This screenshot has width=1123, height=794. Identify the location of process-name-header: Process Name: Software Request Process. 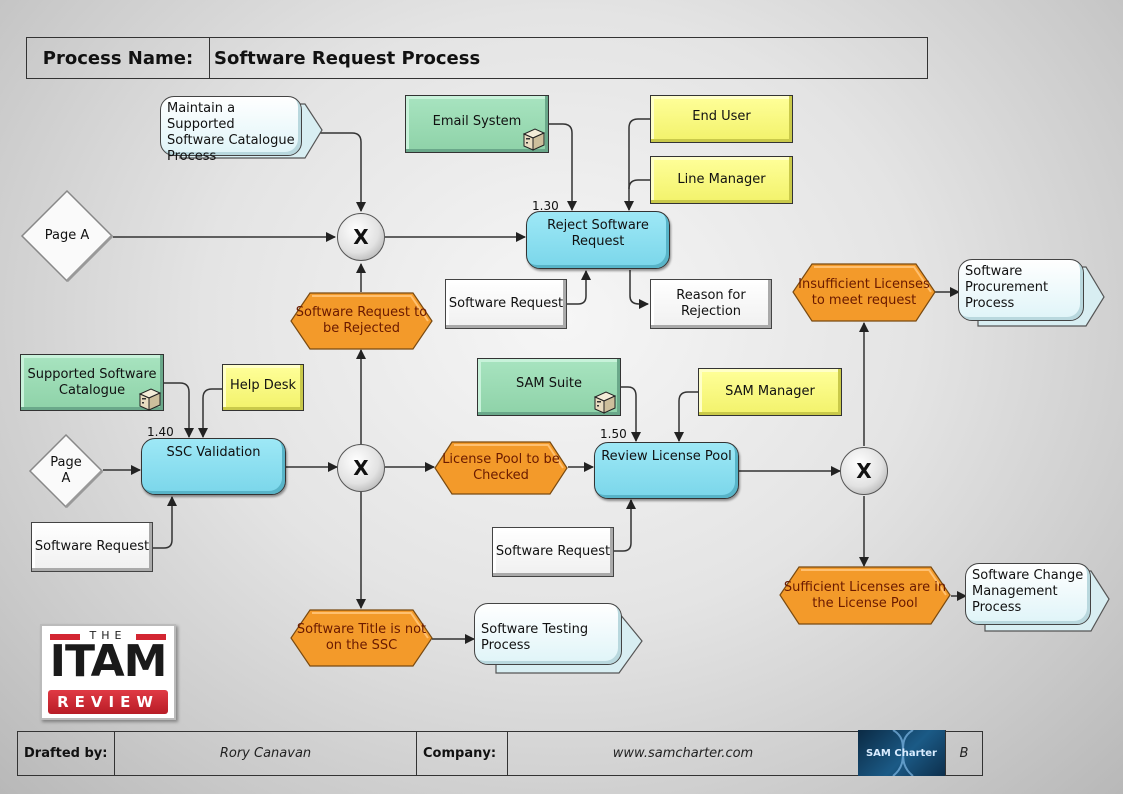
(477, 58).